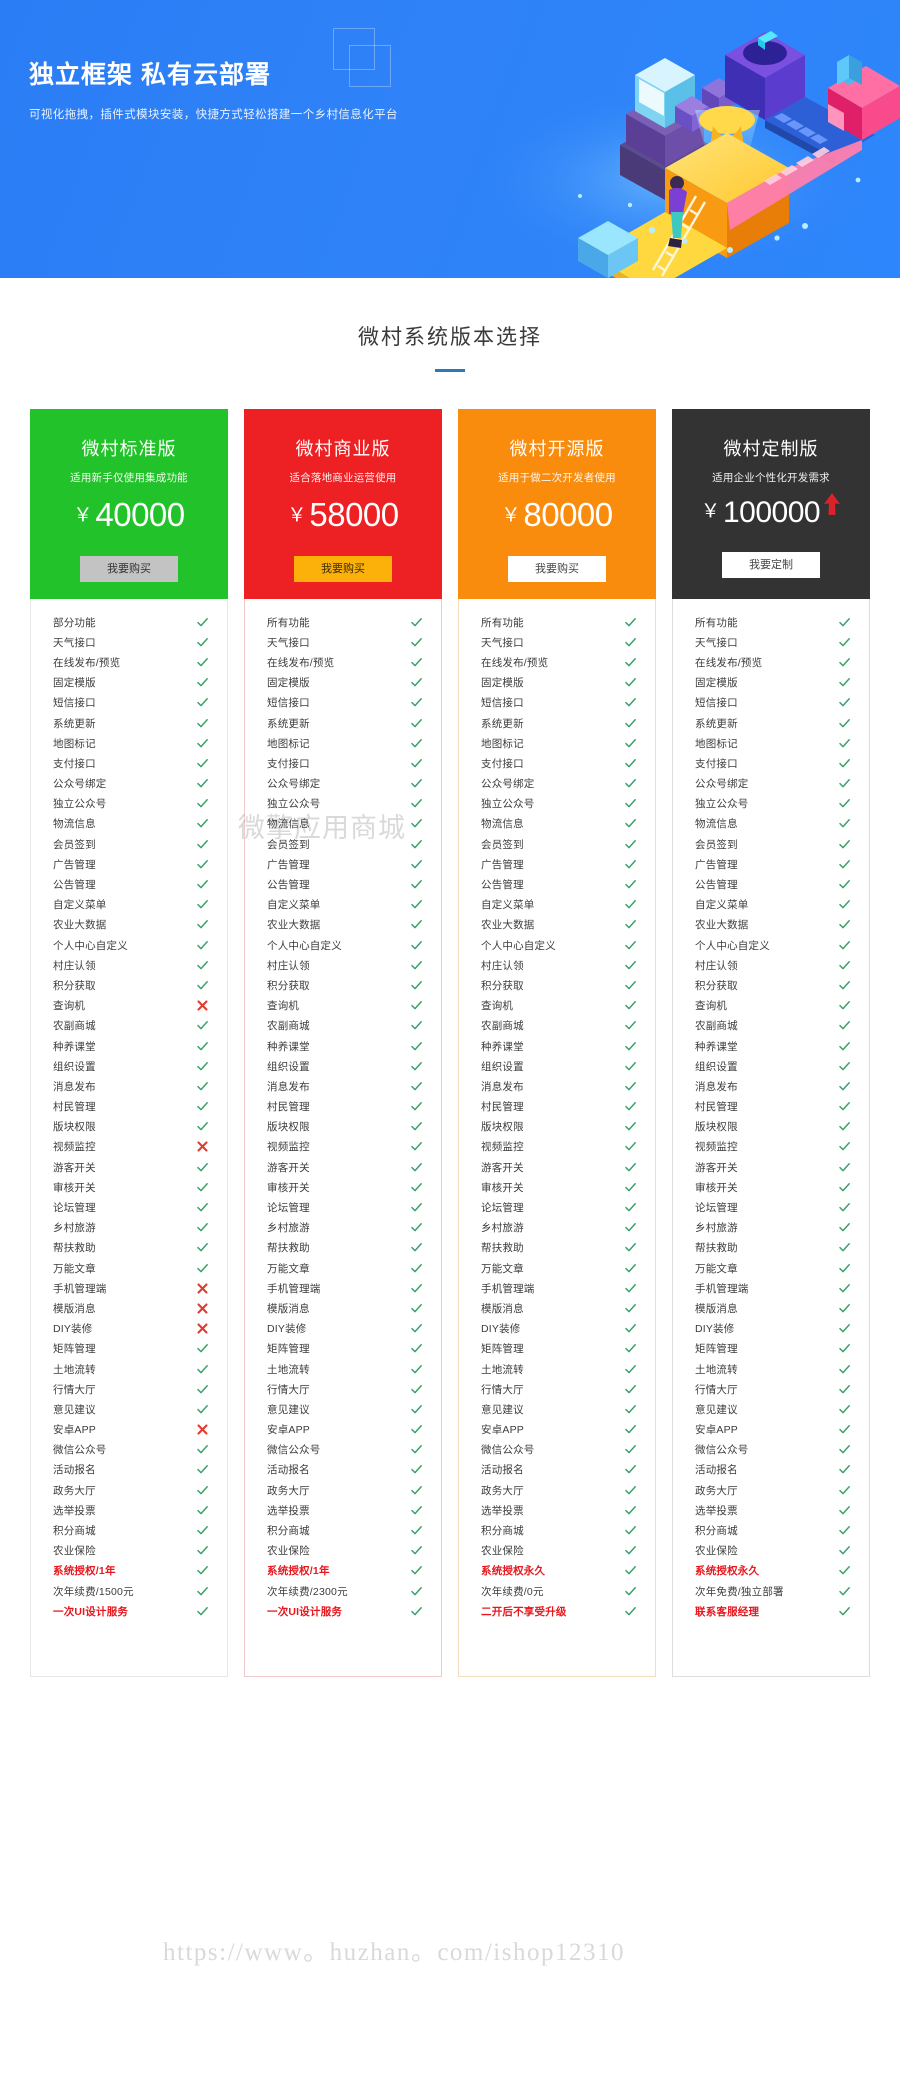 This screenshot has height=2073, width=900. Describe the element at coordinates (716, 1208) in the screenshot. I see `feature-label: 论坛管理` at that location.